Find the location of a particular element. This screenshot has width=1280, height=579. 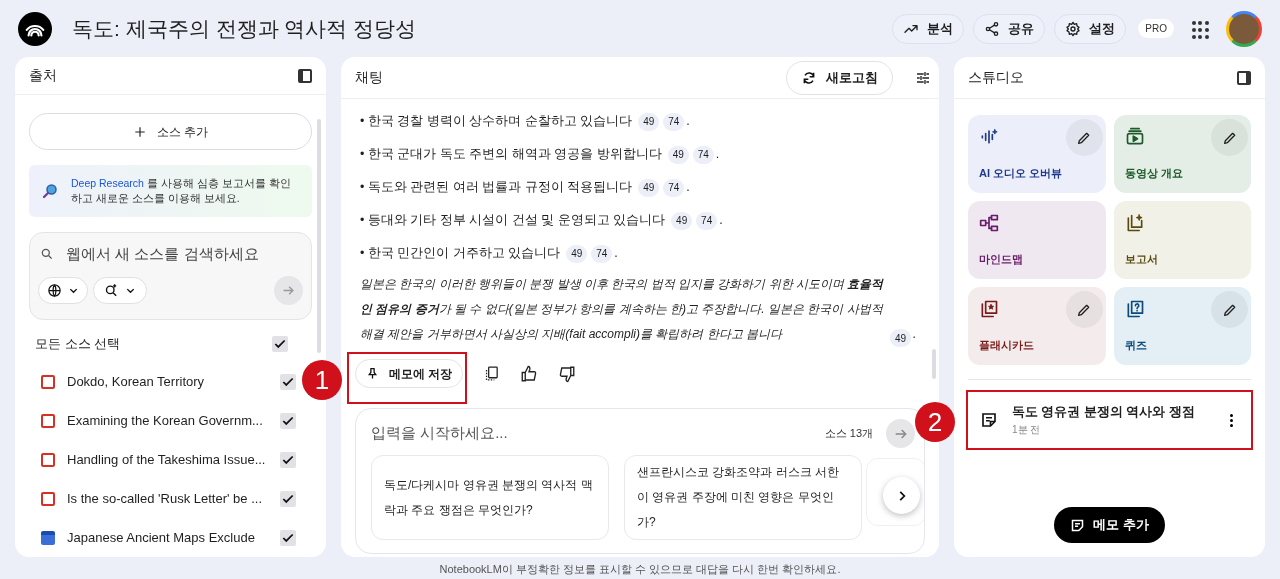

studio-tile: 퀴즈 is located at coordinates (1182, 326).